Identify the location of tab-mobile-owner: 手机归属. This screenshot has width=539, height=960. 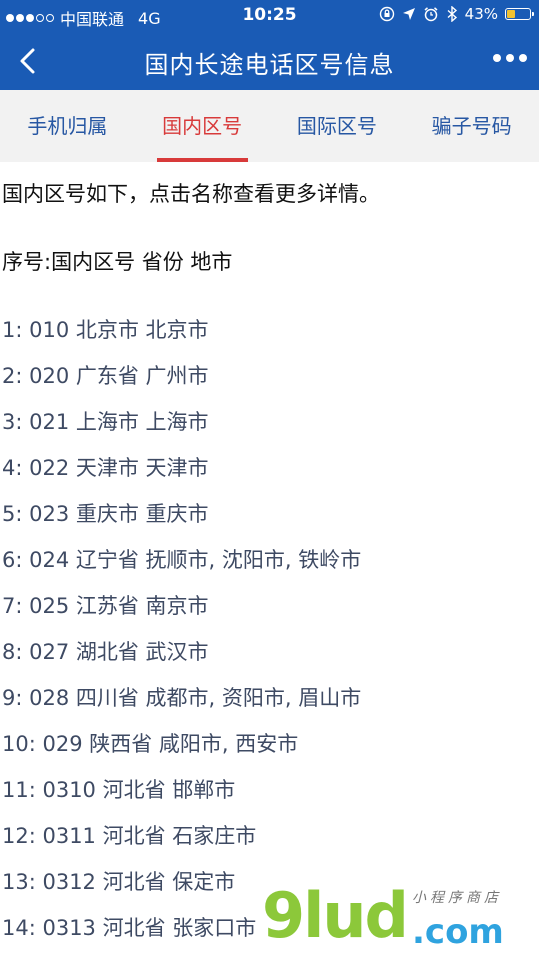
(67, 126).